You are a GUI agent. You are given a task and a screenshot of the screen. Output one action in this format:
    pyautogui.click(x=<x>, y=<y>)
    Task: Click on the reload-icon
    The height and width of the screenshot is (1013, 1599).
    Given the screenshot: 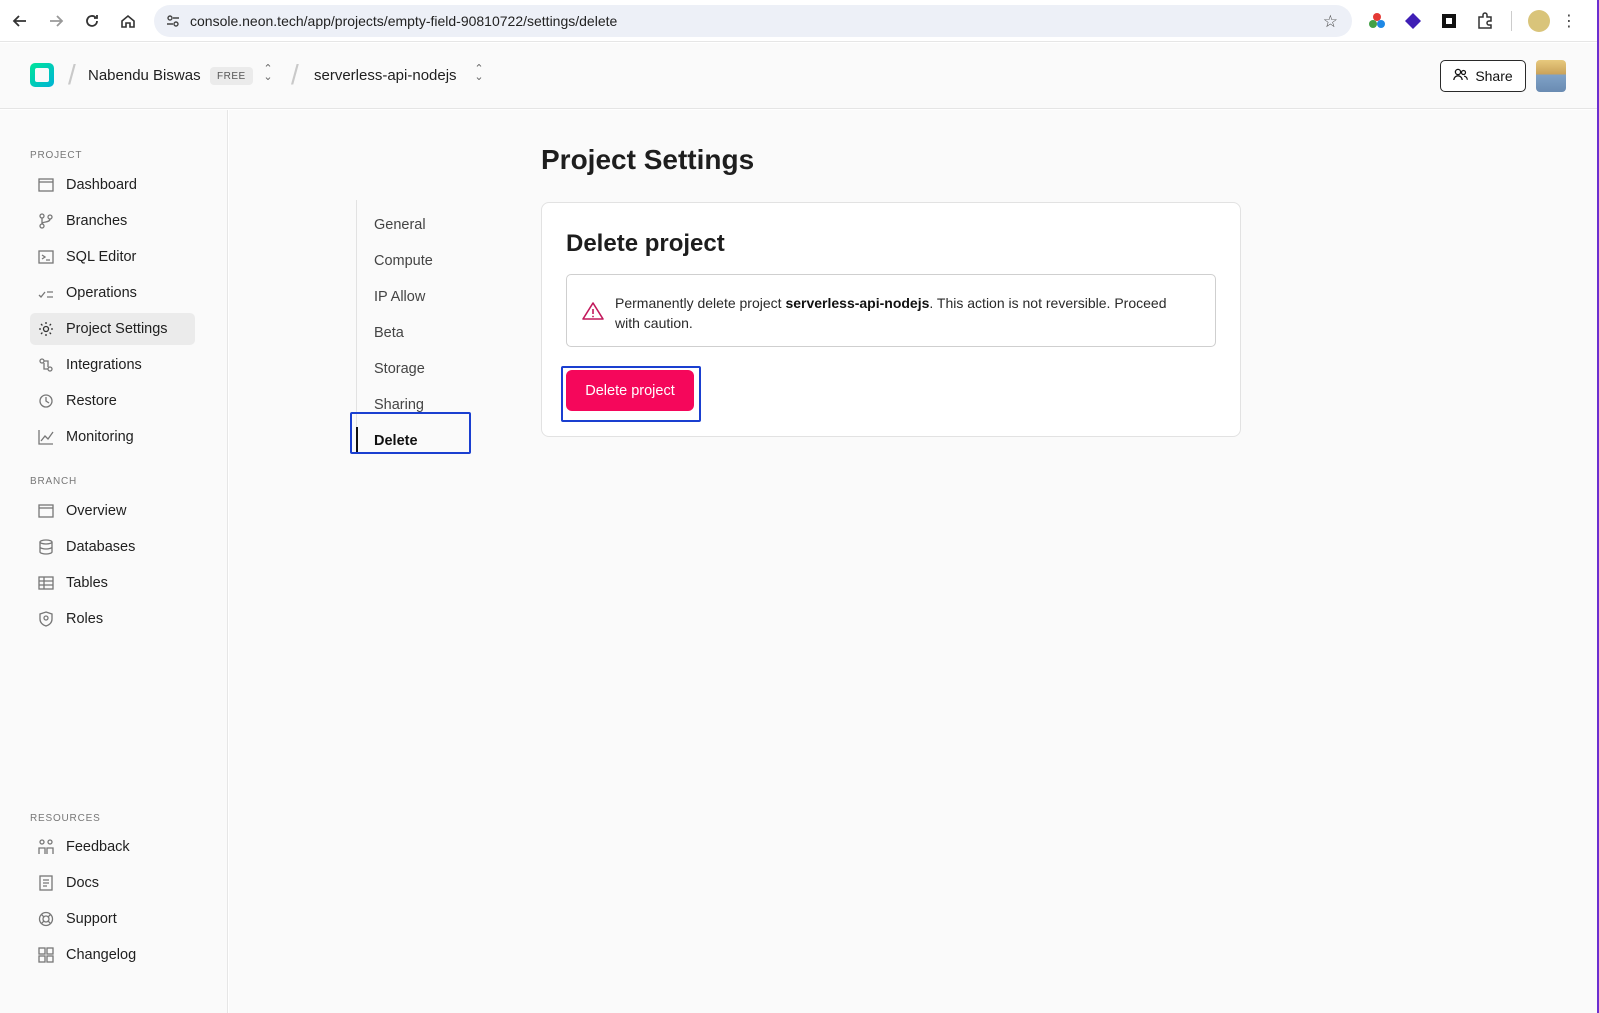 What is the action you would take?
    pyautogui.click(x=92, y=21)
    